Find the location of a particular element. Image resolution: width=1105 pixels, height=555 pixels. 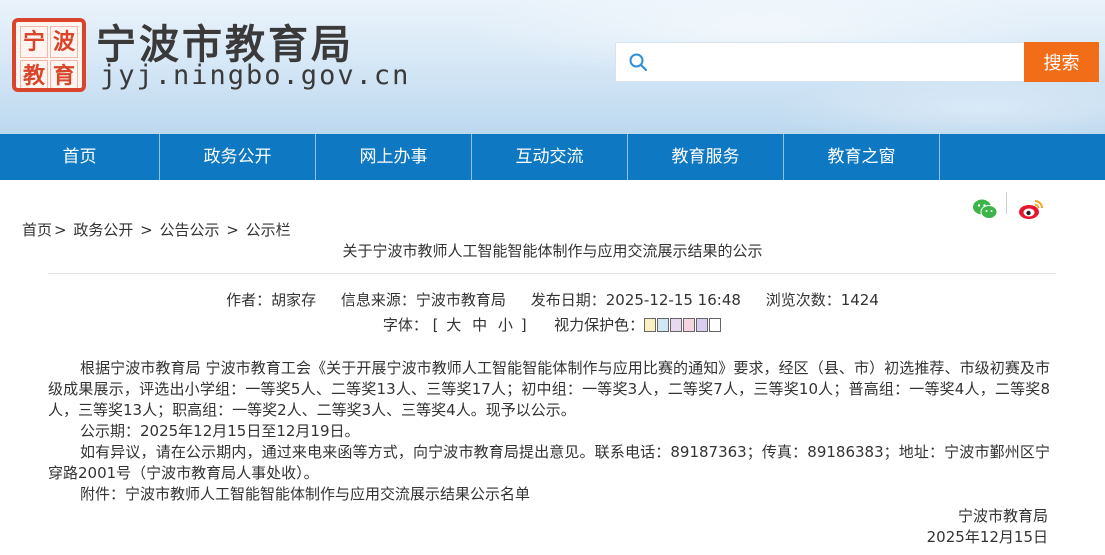

author-label: 作者： is located at coordinates (249, 300).